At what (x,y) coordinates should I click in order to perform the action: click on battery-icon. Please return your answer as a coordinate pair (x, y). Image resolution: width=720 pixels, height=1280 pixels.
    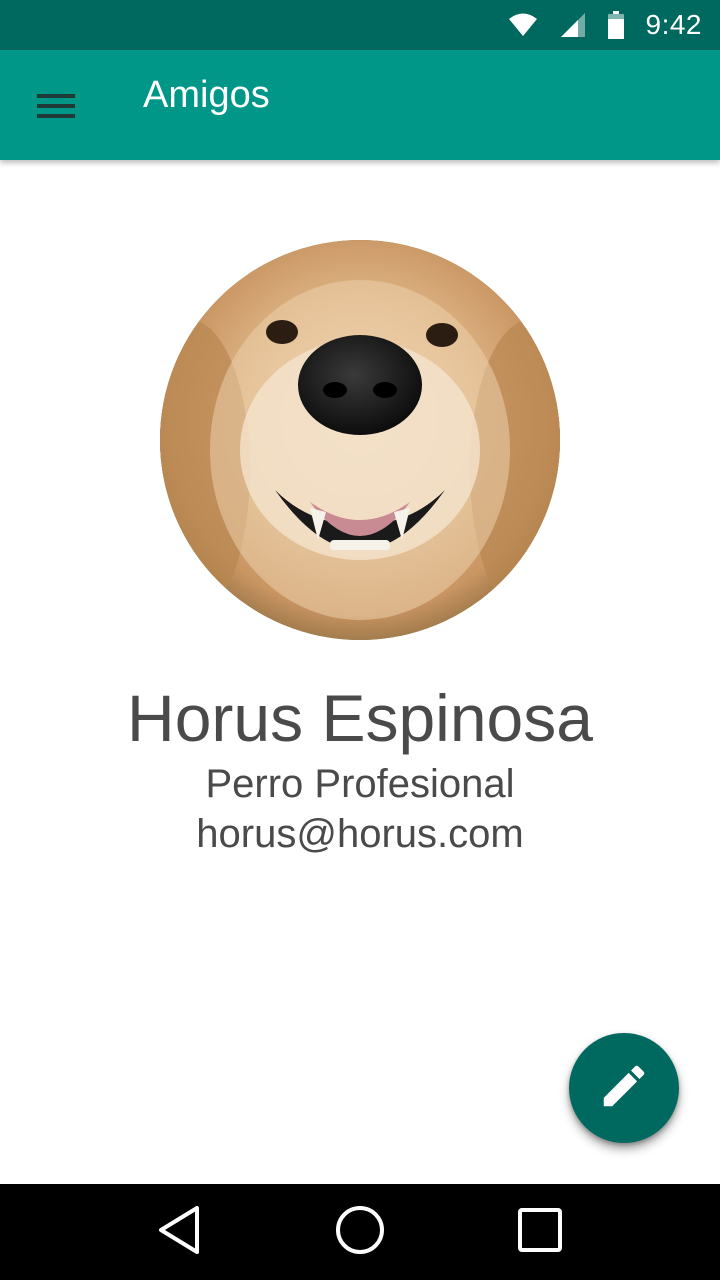
    Looking at the image, I should click on (615, 25).